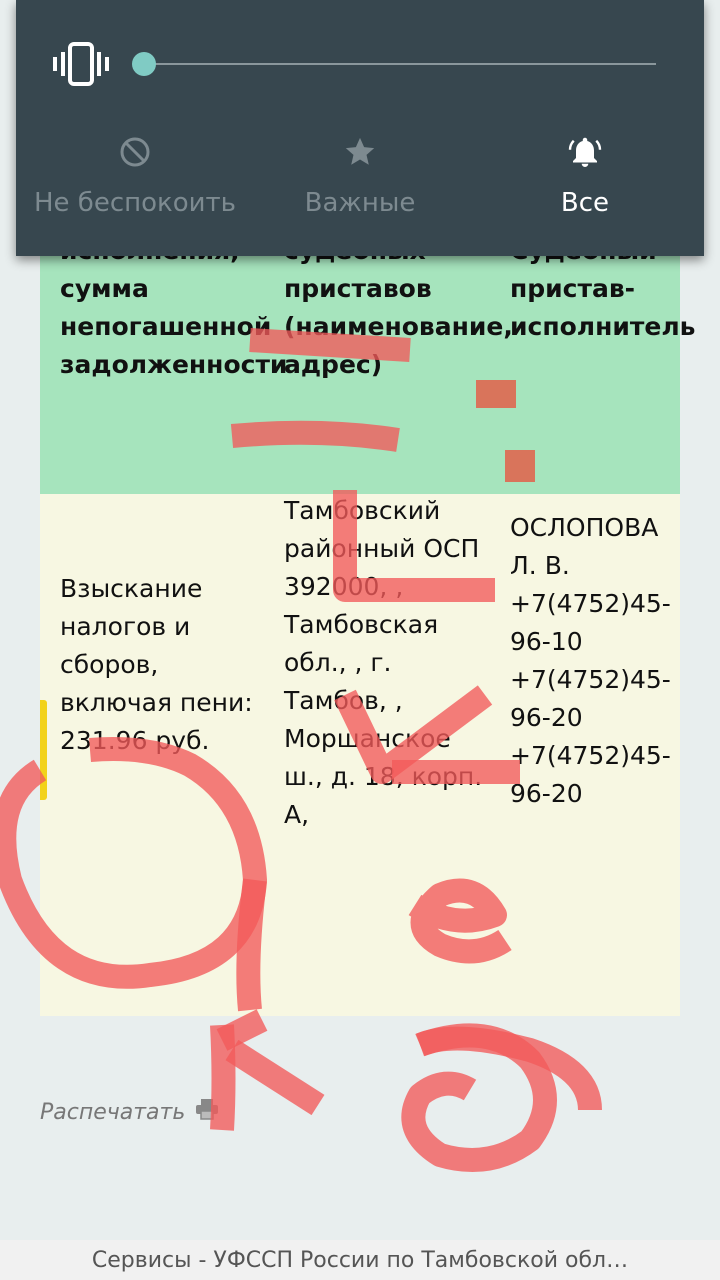 The width and height of the screenshot is (720, 1280). What do you see at coordinates (360, 175) in the screenshot?
I see `mode-priority: Важные` at bounding box center [360, 175].